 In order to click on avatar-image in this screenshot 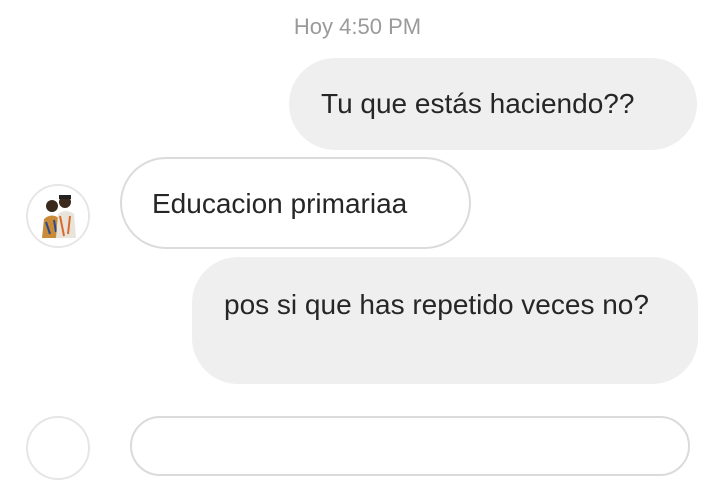, I will do `click(58, 216)`.